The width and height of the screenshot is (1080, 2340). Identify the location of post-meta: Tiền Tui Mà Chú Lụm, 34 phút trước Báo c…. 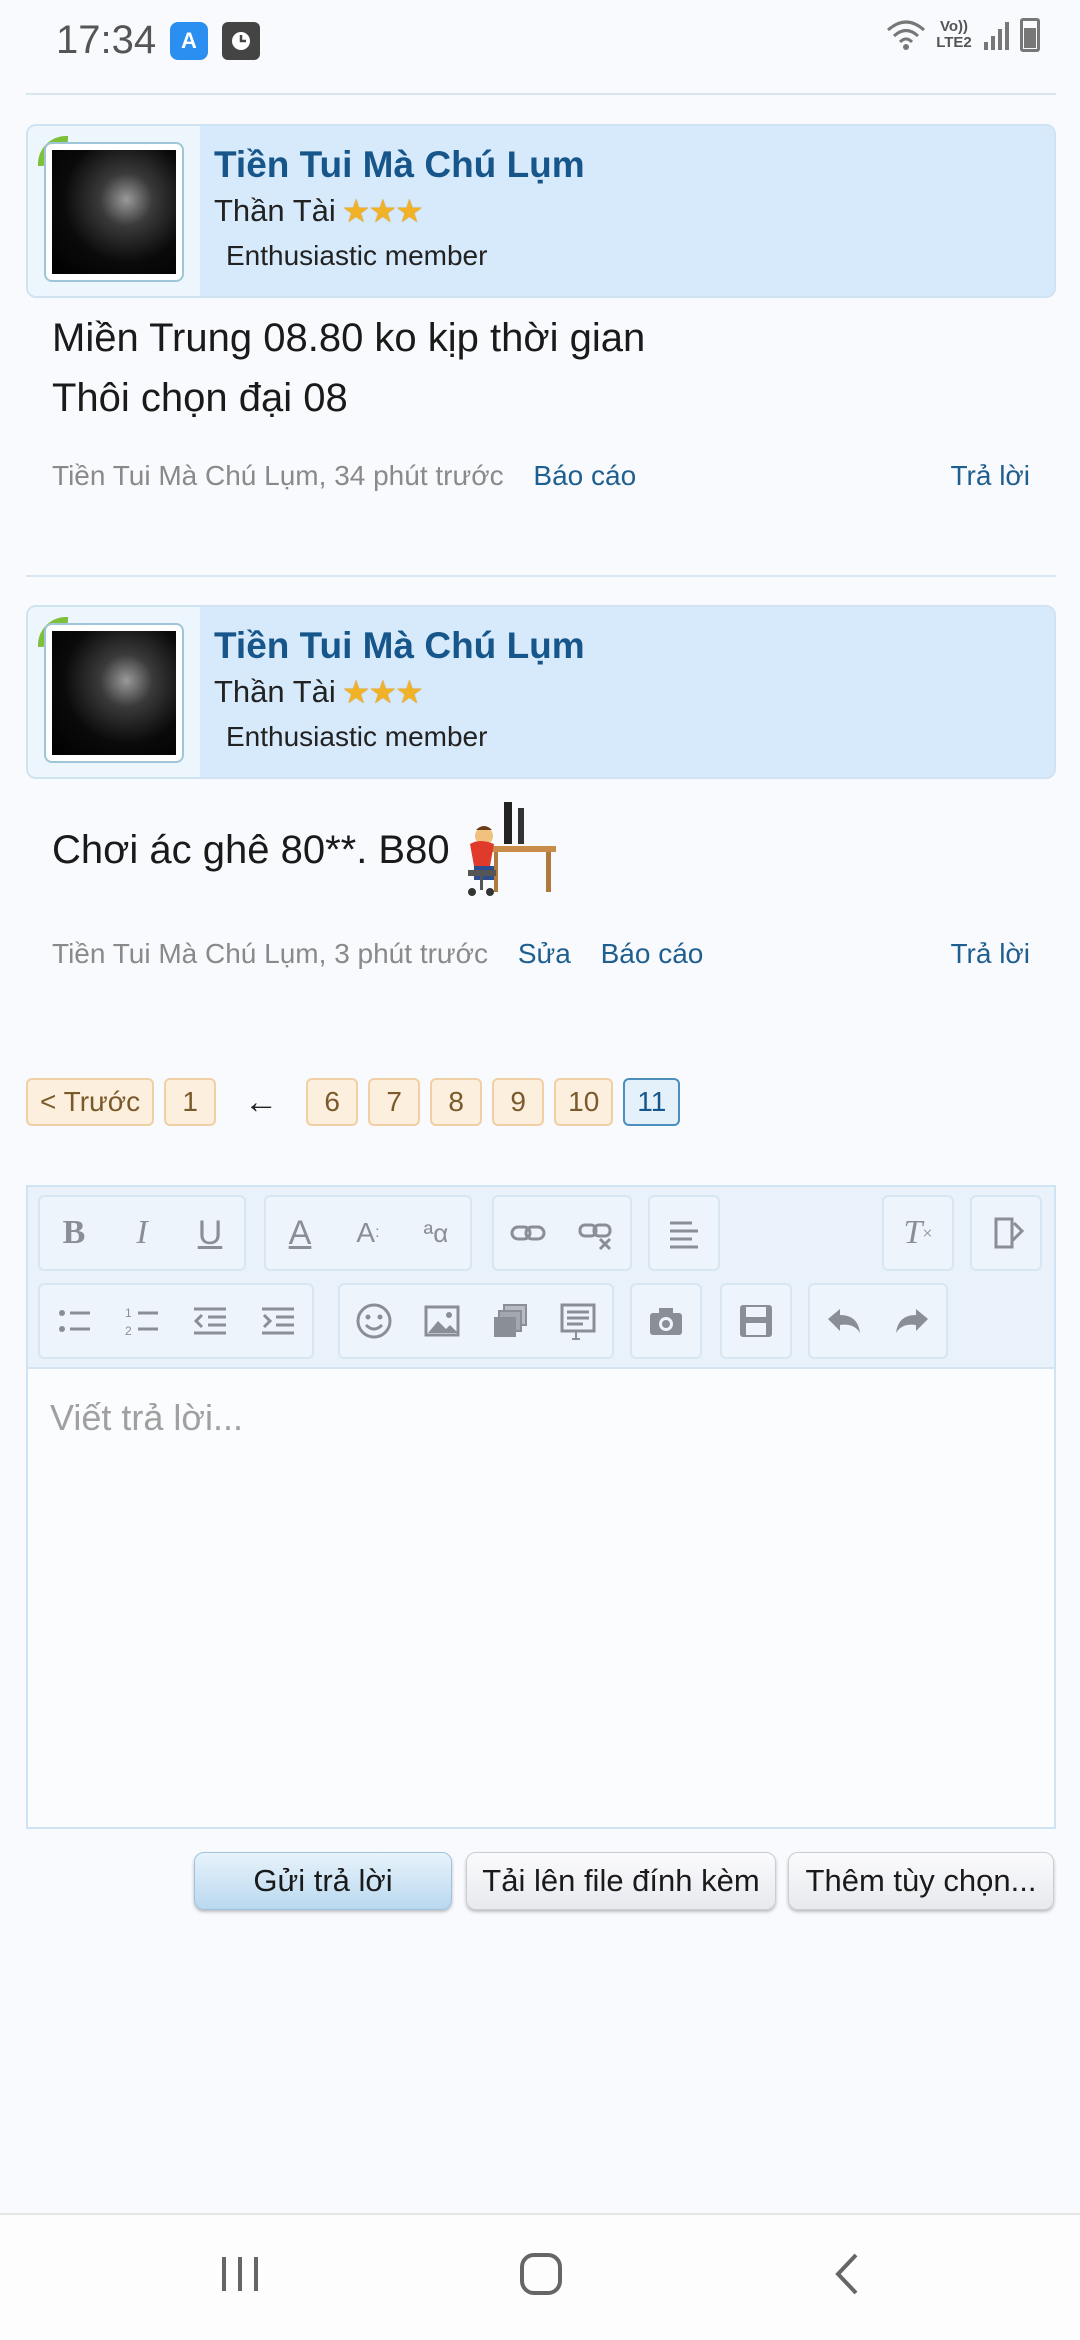
(554, 476).